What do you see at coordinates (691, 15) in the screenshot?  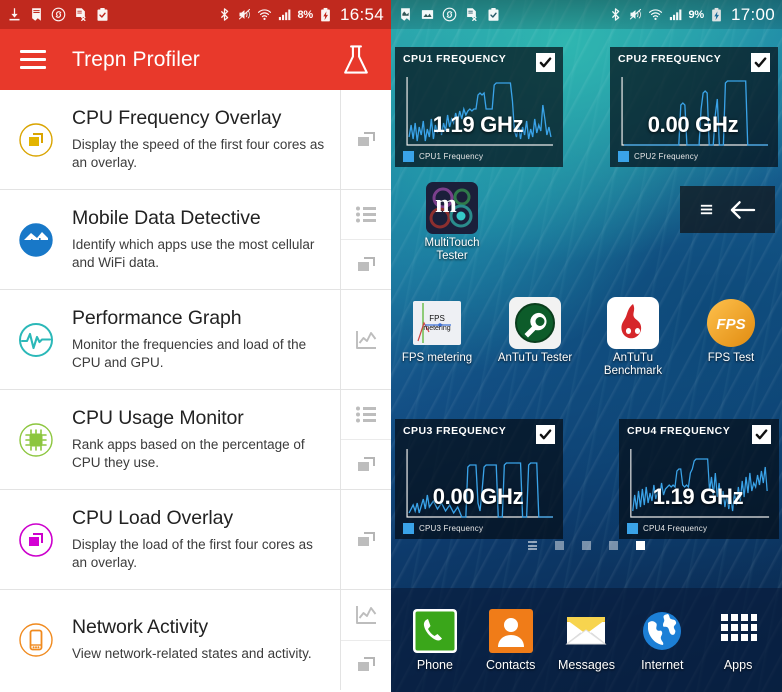 I see `status-system-icons: 9% 17:00` at bounding box center [691, 15].